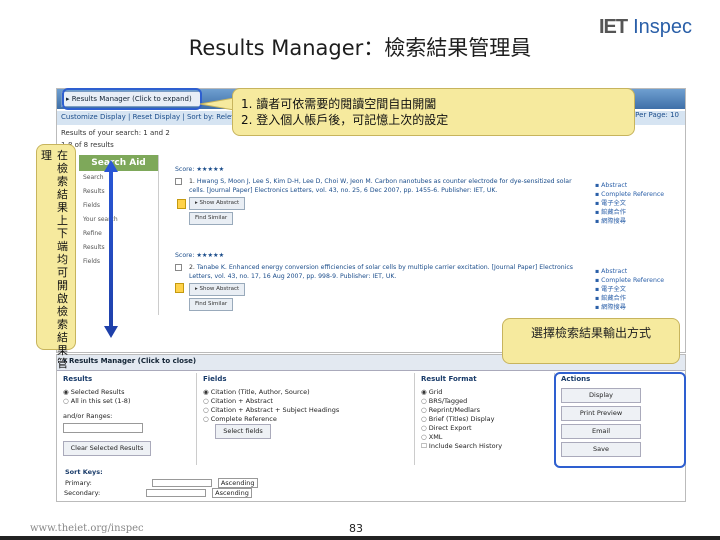 The width and height of the screenshot is (720, 540). What do you see at coordinates (662, 27) in the screenshot?
I see `inspec-logo-text: Inspec` at bounding box center [662, 27].